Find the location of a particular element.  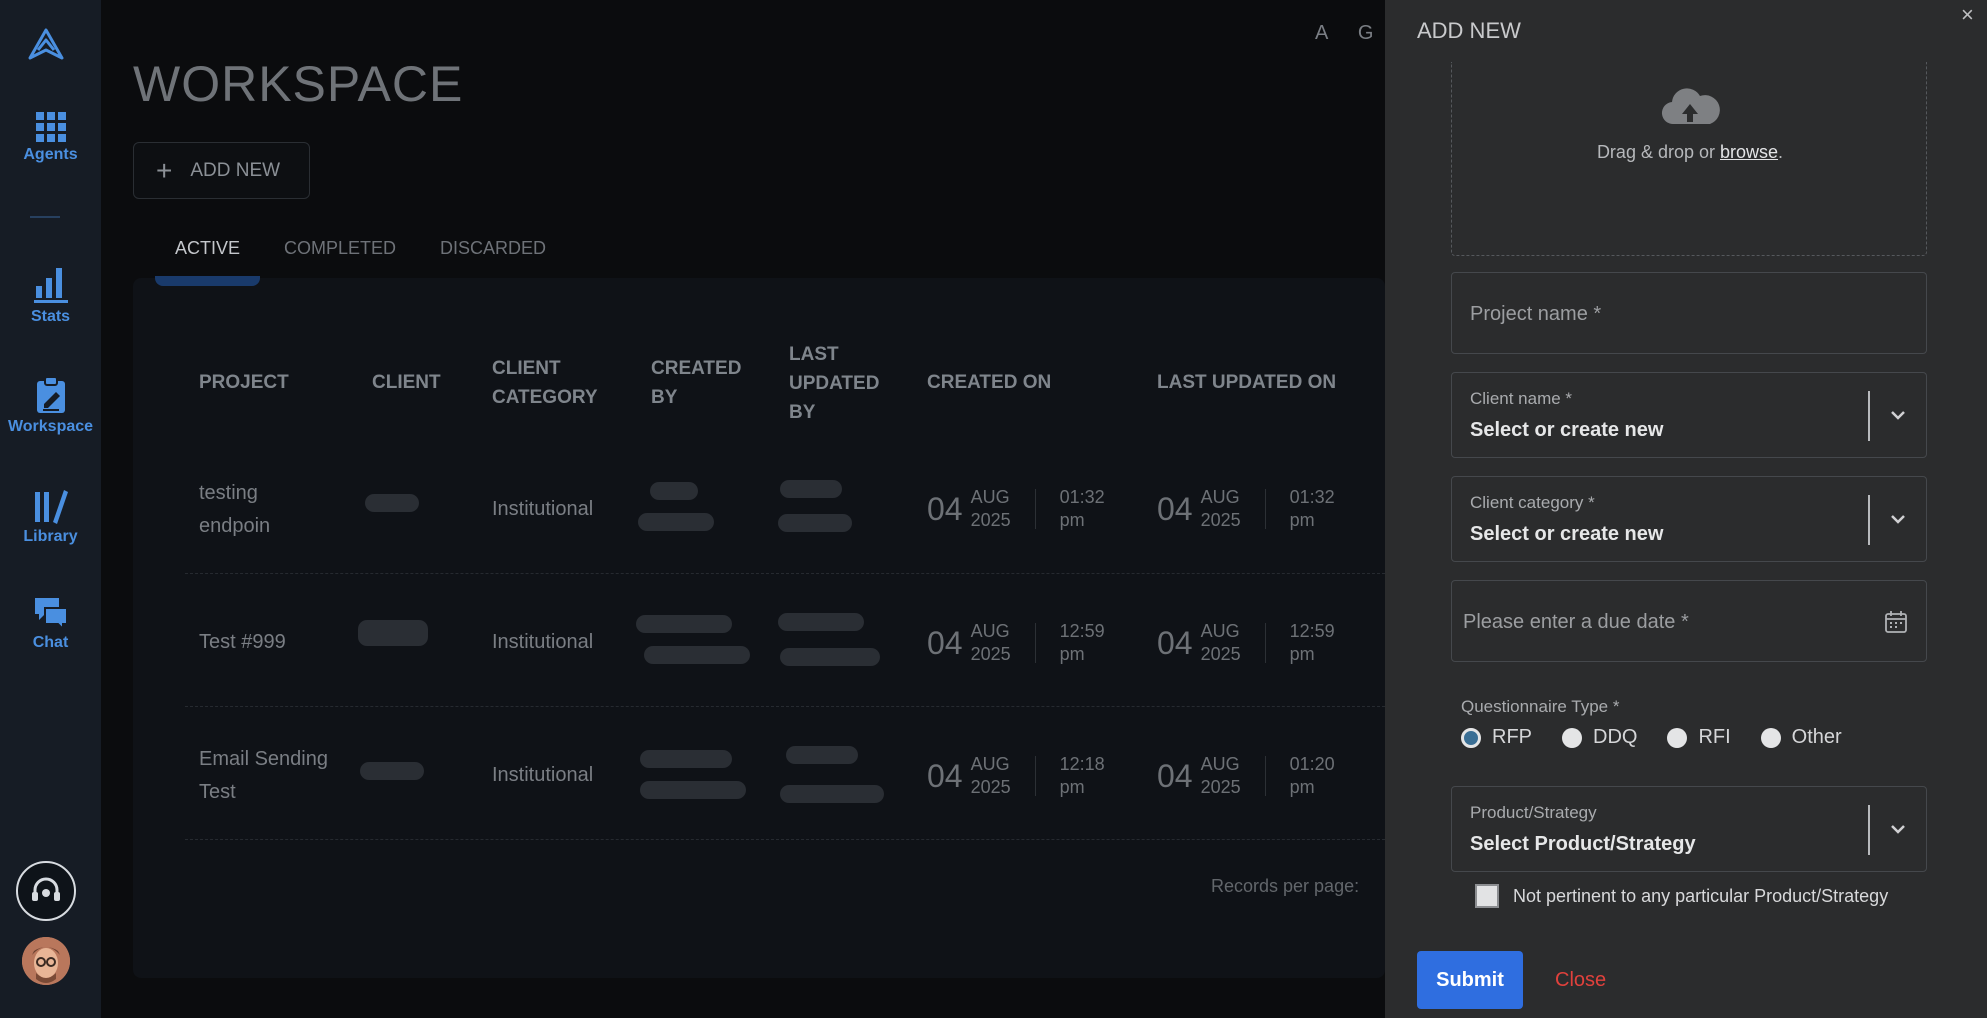

clipboard-icon is located at coordinates (50, 394).